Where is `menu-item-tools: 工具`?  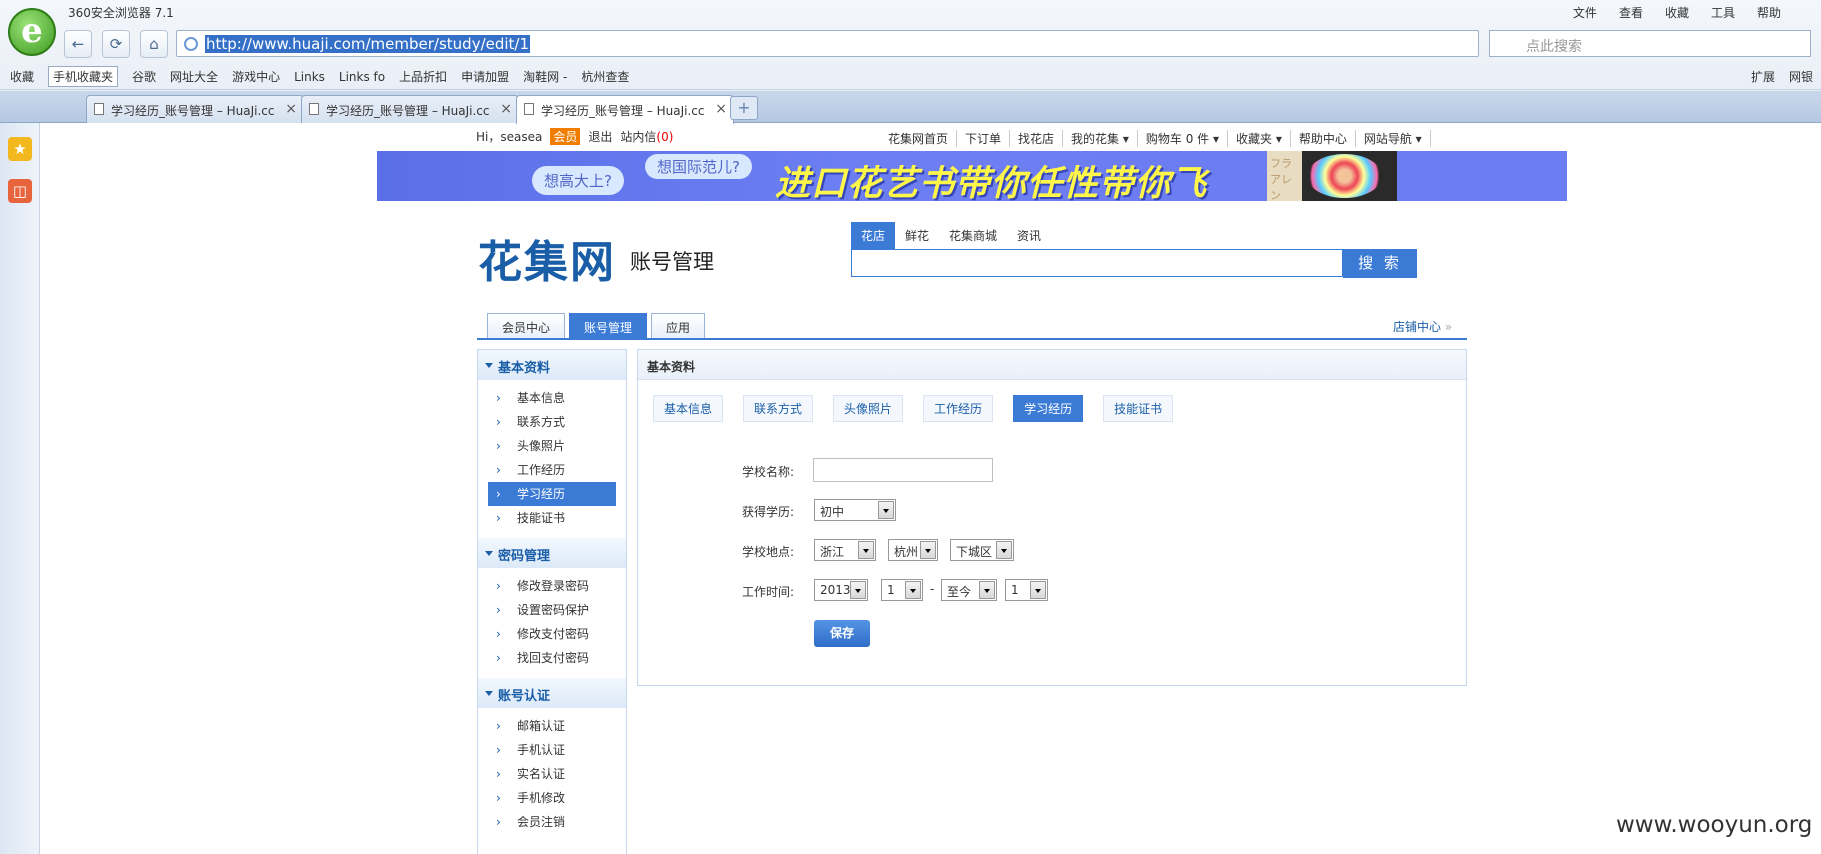
menu-item-tools: 工具 is located at coordinates (1723, 12).